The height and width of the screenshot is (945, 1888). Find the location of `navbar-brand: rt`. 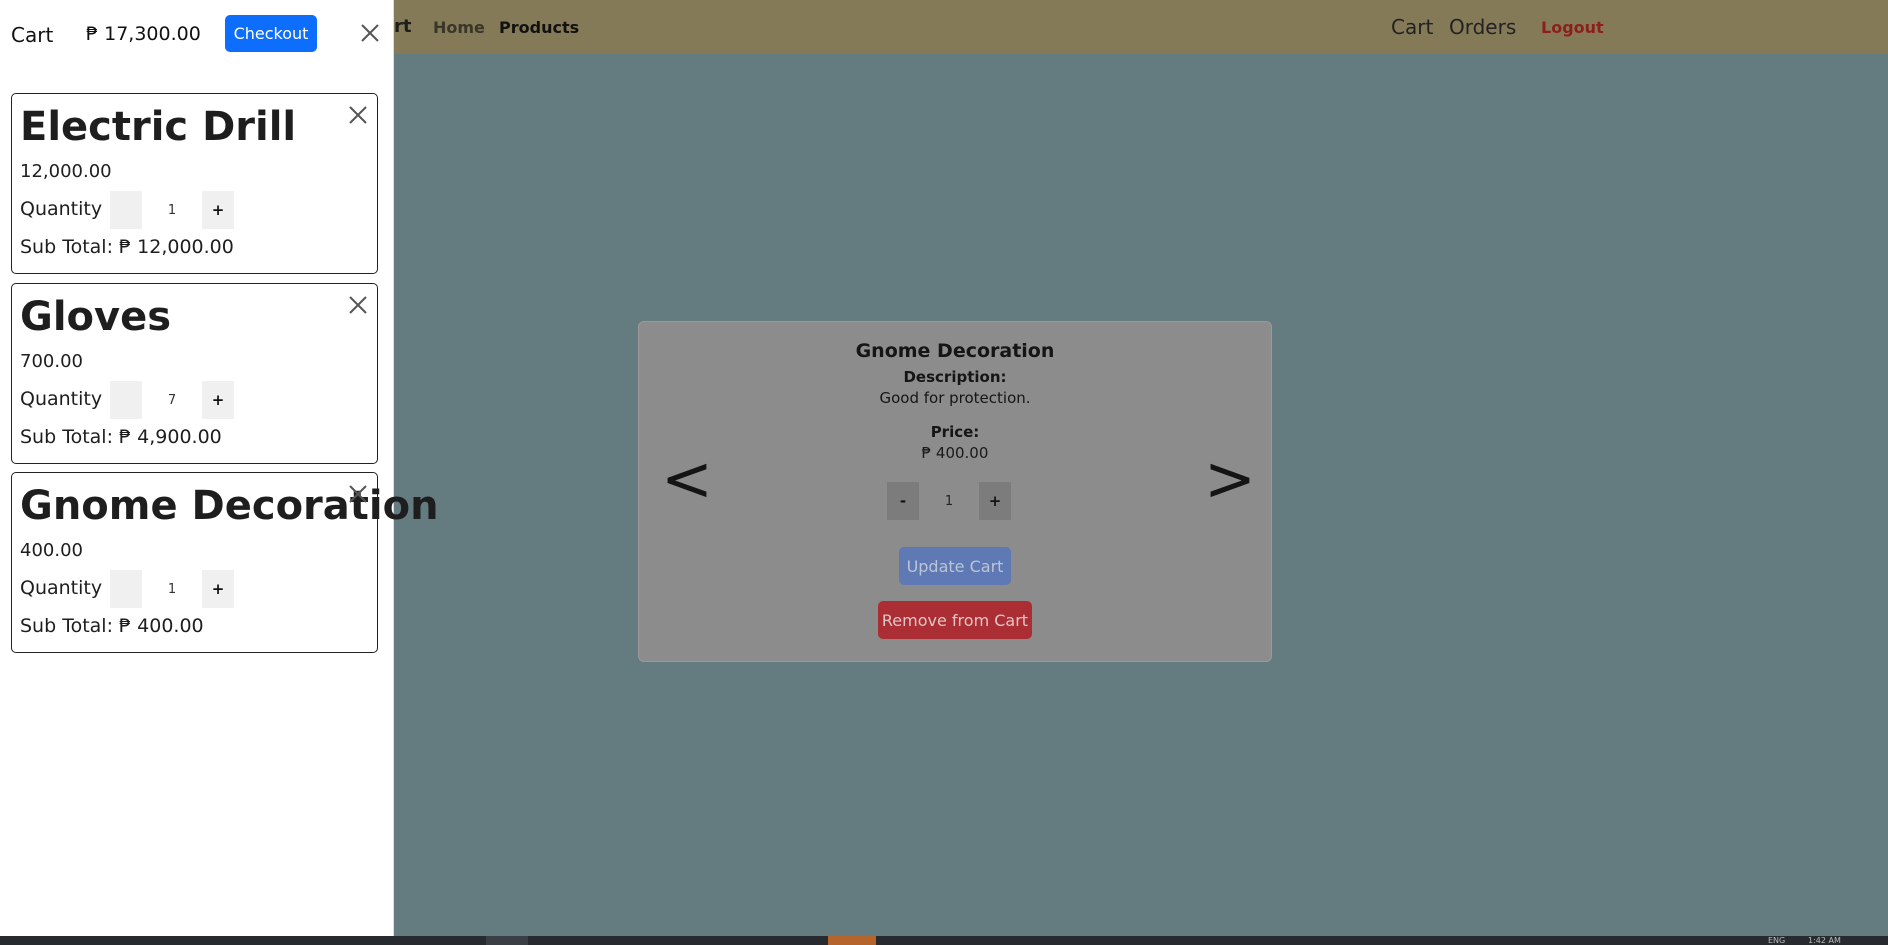

navbar-brand: rt is located at coordinates (402, 26).